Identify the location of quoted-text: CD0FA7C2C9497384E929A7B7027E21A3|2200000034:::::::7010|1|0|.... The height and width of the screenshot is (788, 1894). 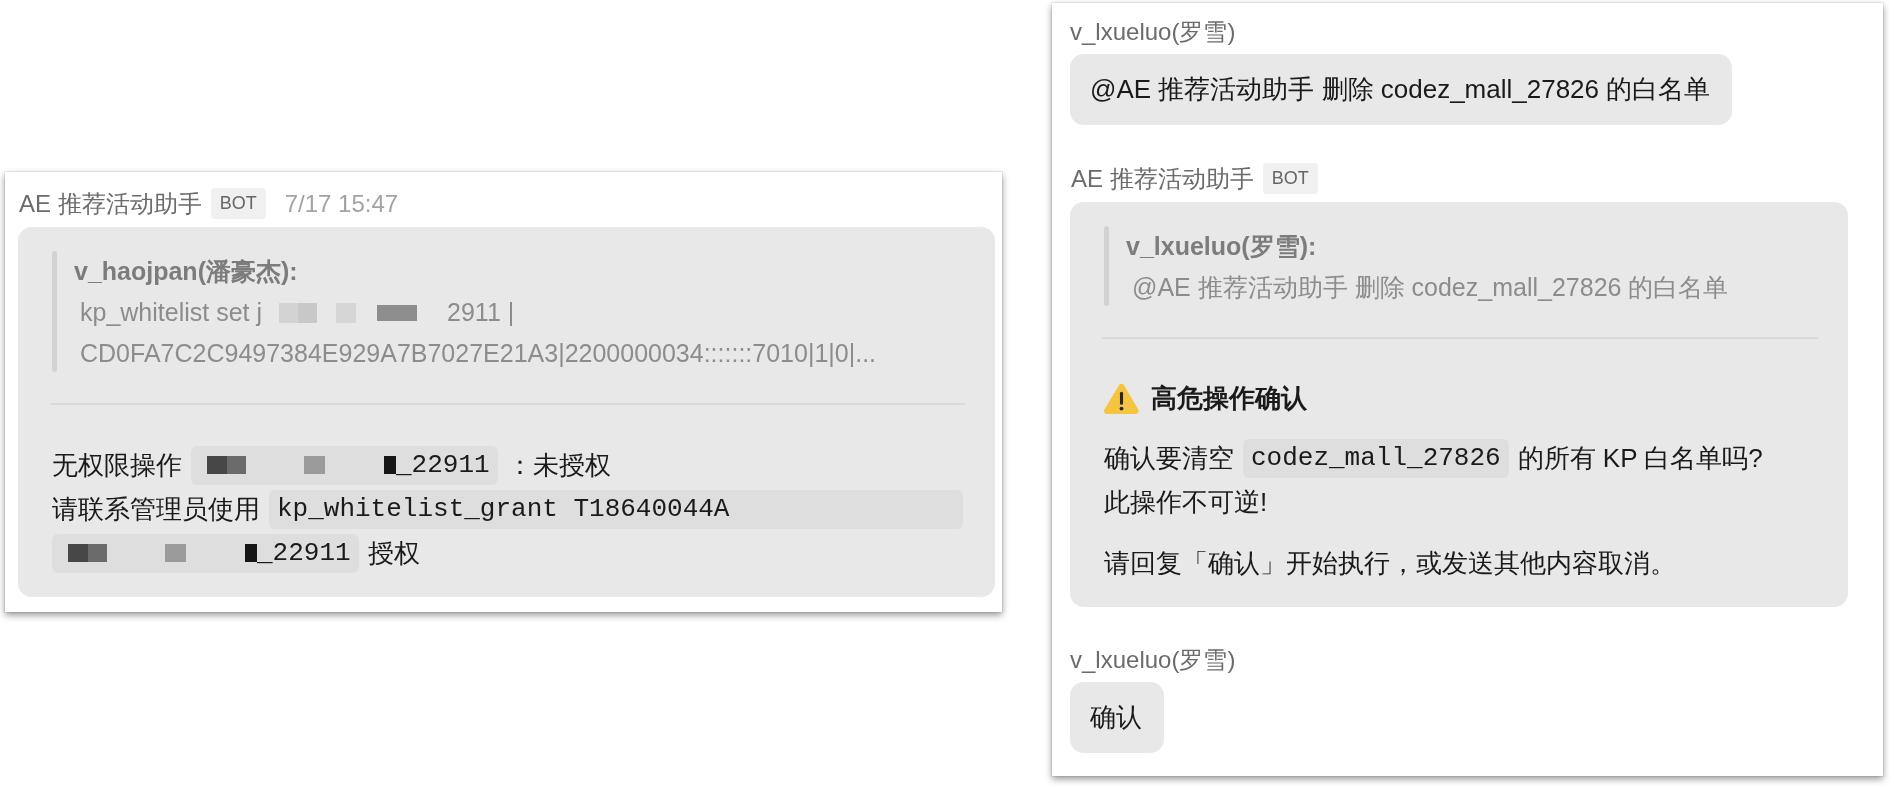
(478, 353).